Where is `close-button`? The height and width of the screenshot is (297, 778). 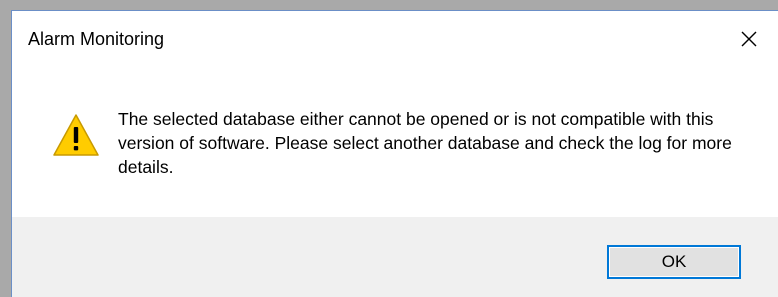
close-button is located at coordinates (749, 39).